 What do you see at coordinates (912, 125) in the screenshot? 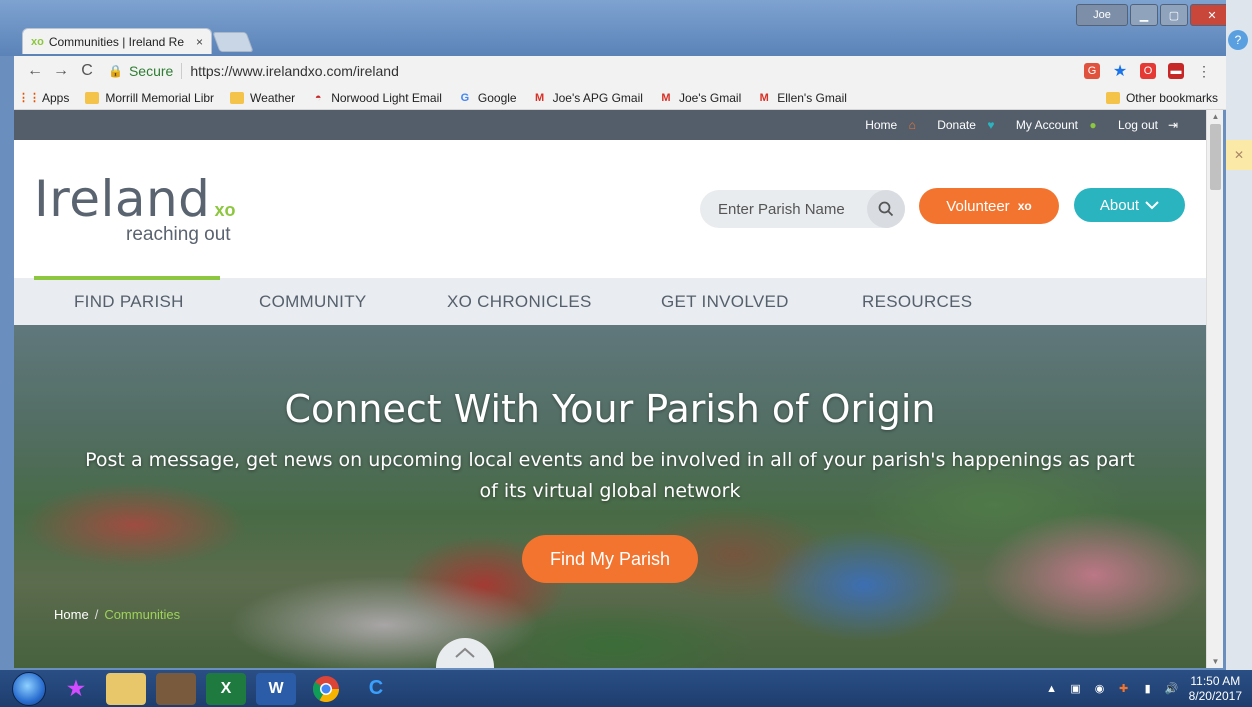
I see `home-icon: ⌂` at bounding box center [912, 125].